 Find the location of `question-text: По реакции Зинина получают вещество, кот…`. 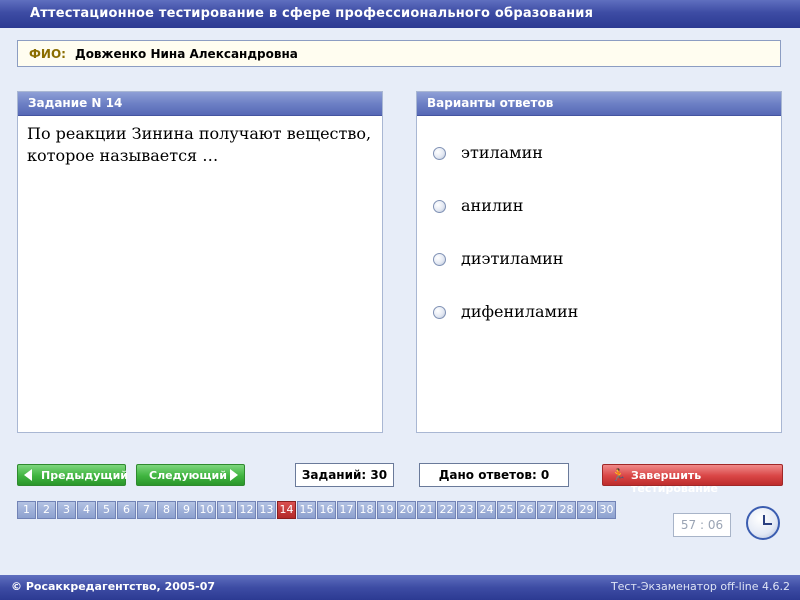

question-text: По реакции Зинина получают вещество, кот… is located at coordinates (199, 144).